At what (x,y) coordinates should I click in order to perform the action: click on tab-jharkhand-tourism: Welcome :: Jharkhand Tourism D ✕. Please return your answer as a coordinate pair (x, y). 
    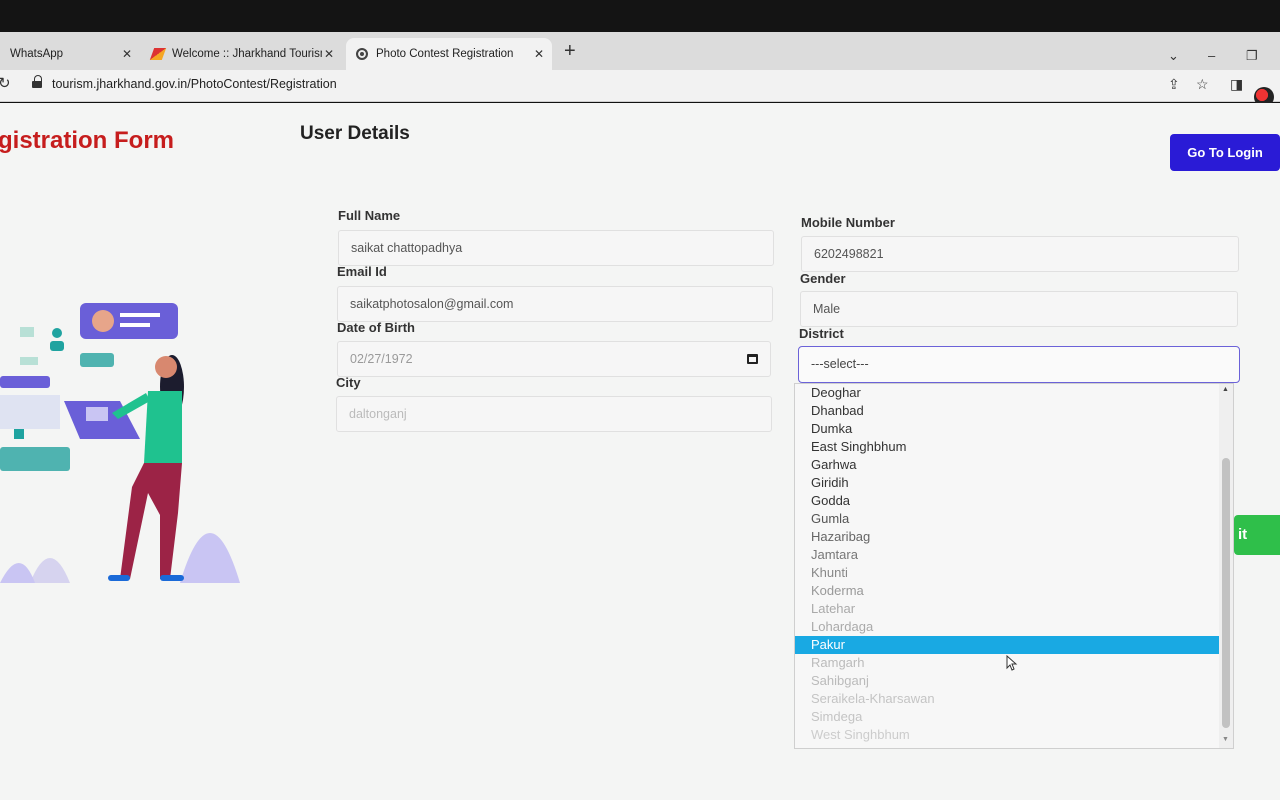
    Looking at the image, I should click on (242, 54).